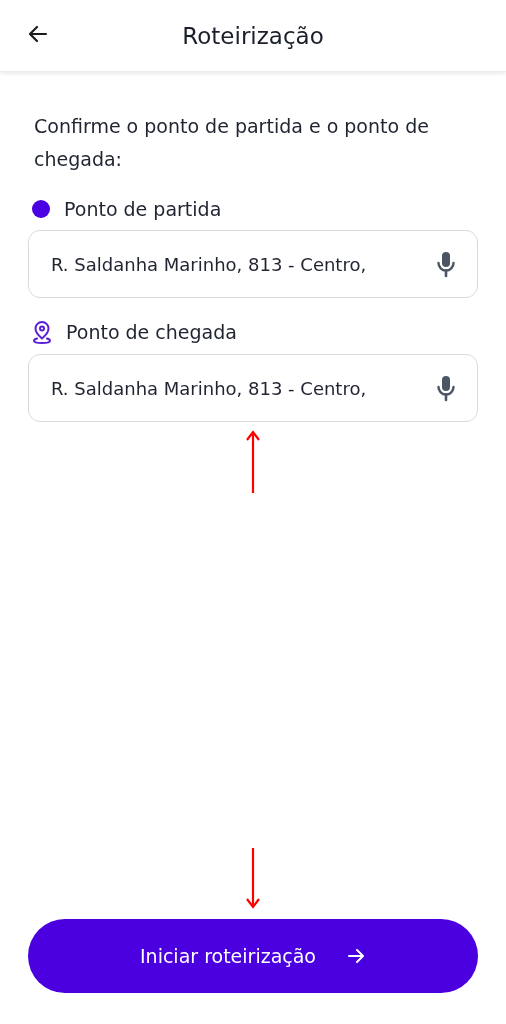 Image resolution: width=506 pixels, height=1024 pixels. I want to click on field-label: Ponto de chegada, so click(151, 332).